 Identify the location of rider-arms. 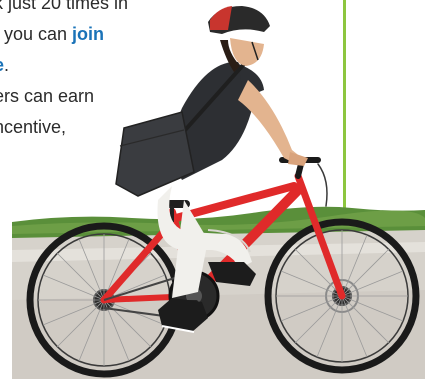
(273, 123).